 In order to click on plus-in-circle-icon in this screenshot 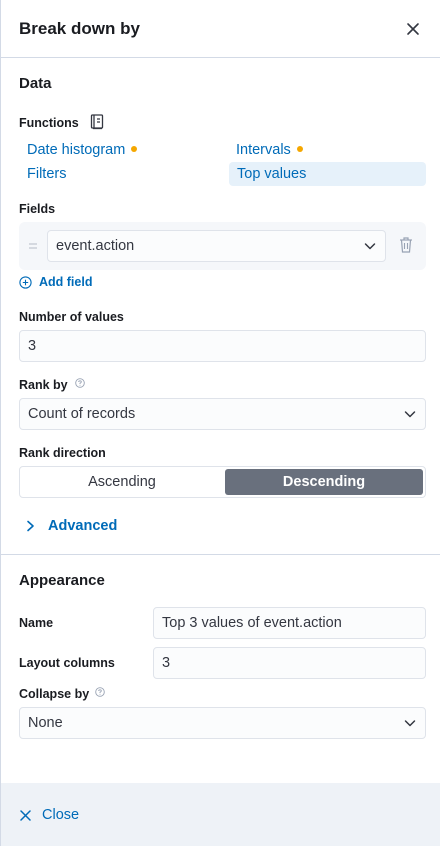, I will do `click(25, 282)`.